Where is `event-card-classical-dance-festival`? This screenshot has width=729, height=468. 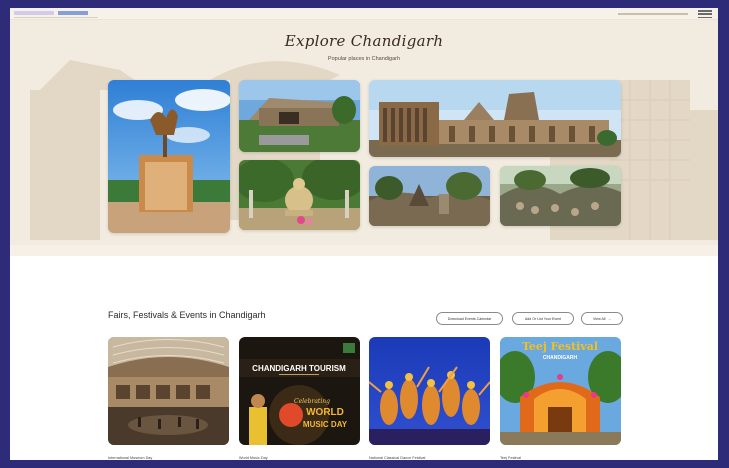
event-card-classical-dance-festival is located at coordinates (429, 391).